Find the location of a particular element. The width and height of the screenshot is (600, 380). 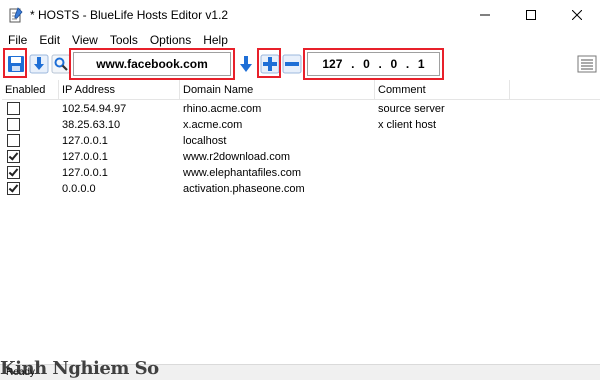

minimize-button is located at coordinates (485, 15).